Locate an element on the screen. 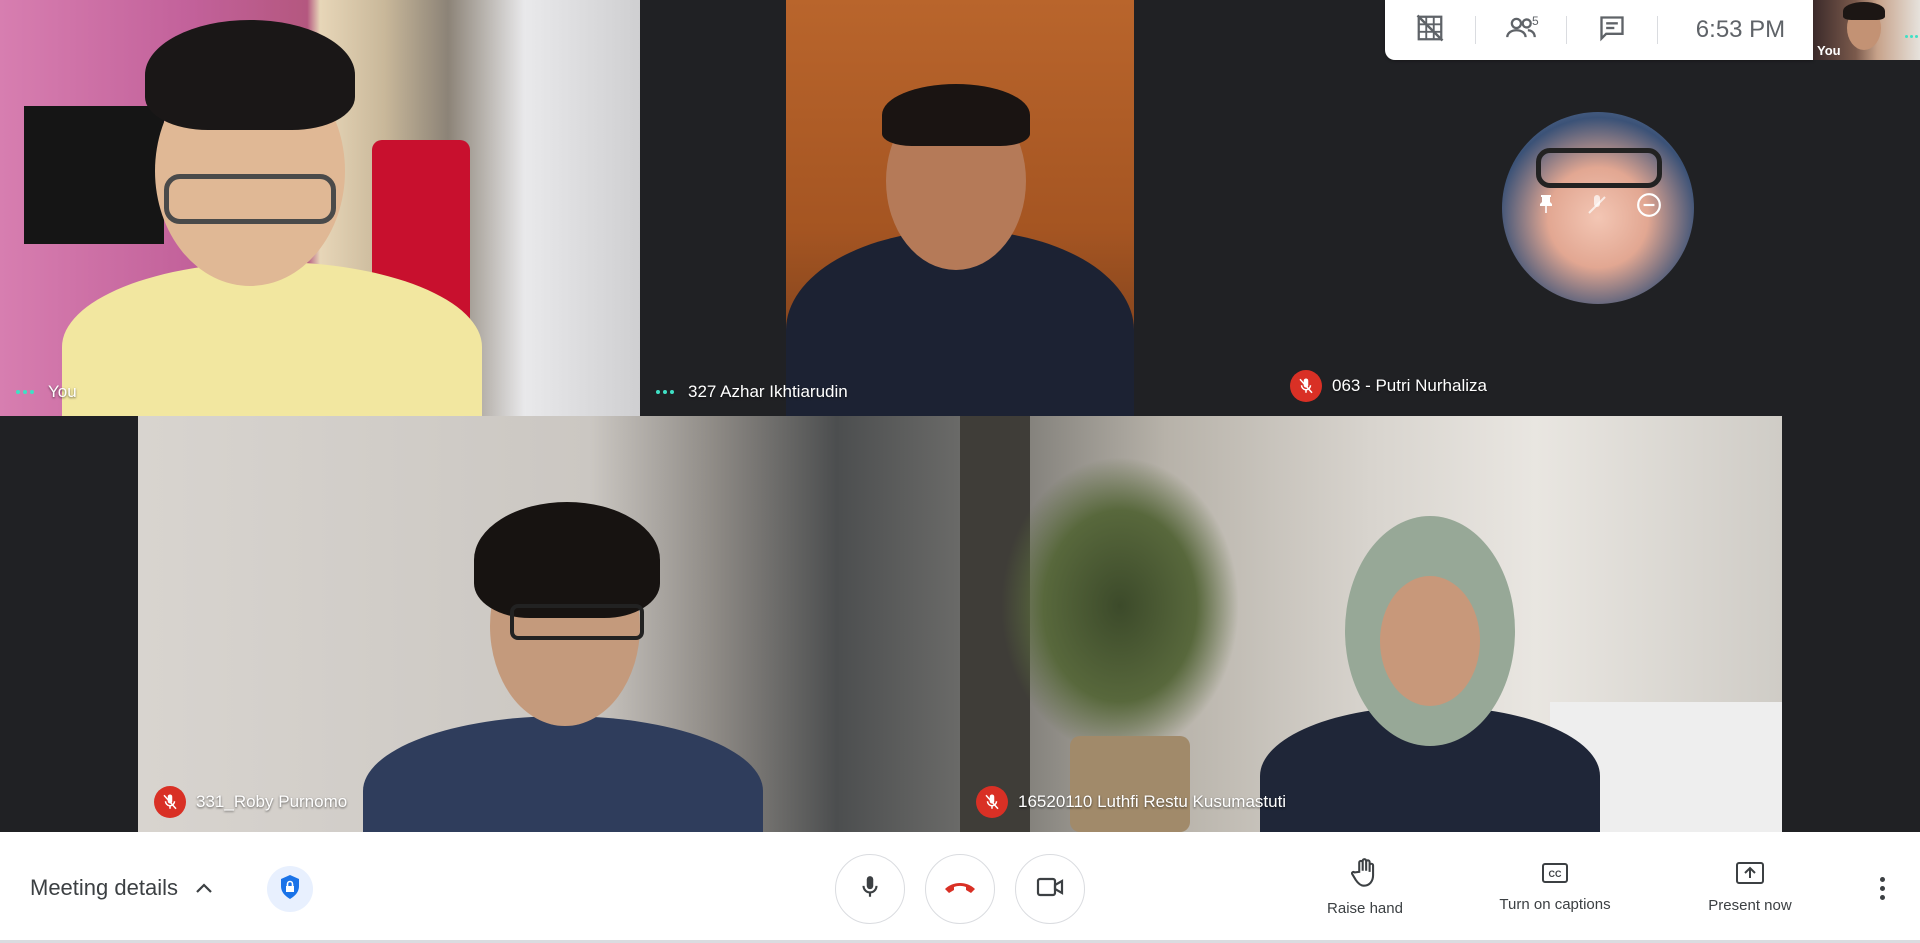 The image size is (1920, 943). participant-name: 331_Roby Purnomo is located at coordinates (250, 802).